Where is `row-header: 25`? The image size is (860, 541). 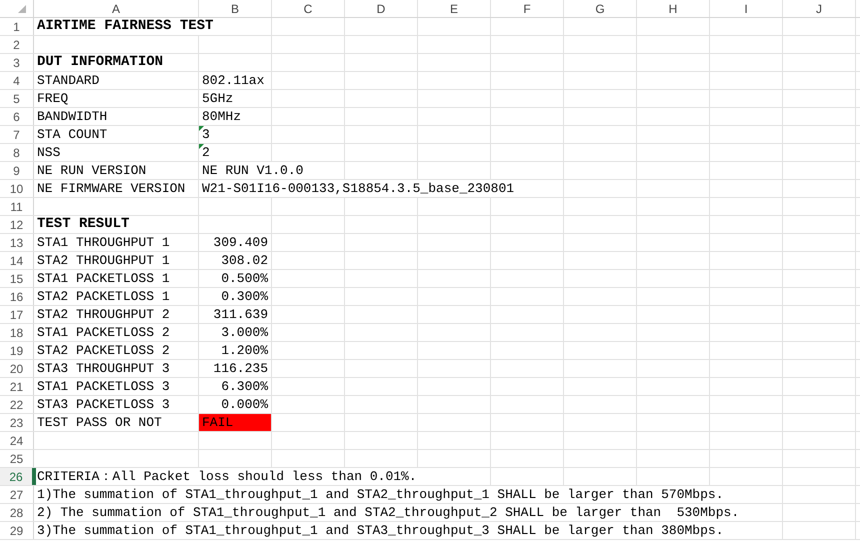
row-header: 25 is located at coordinates (17, 458).